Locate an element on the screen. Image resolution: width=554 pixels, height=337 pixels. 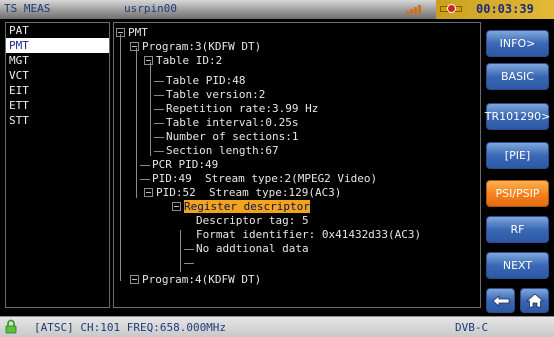
home-button is located at coordinates (534, 300).